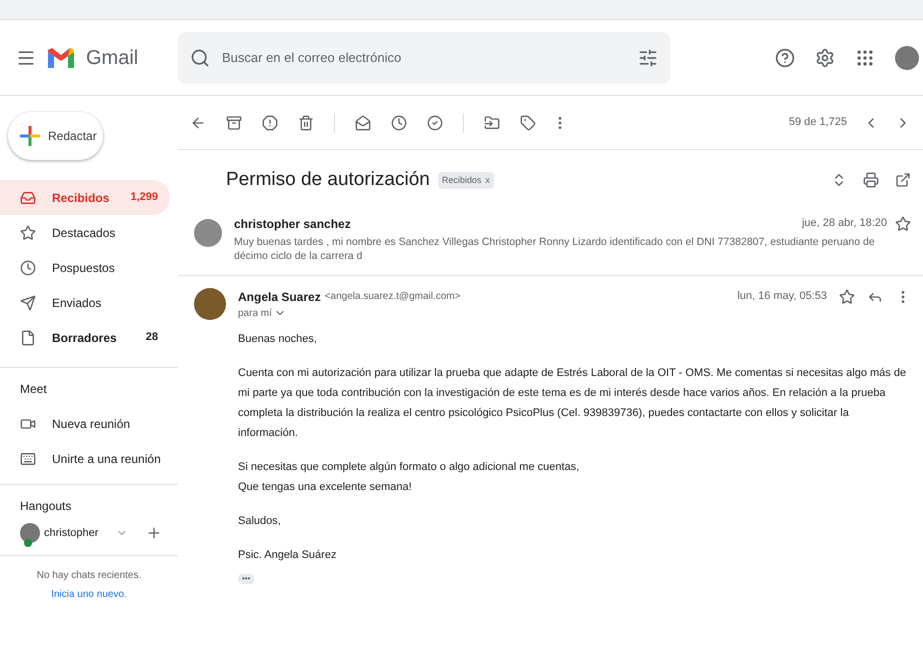  I want to click on gmail-logo-icon, so click(61, 58).